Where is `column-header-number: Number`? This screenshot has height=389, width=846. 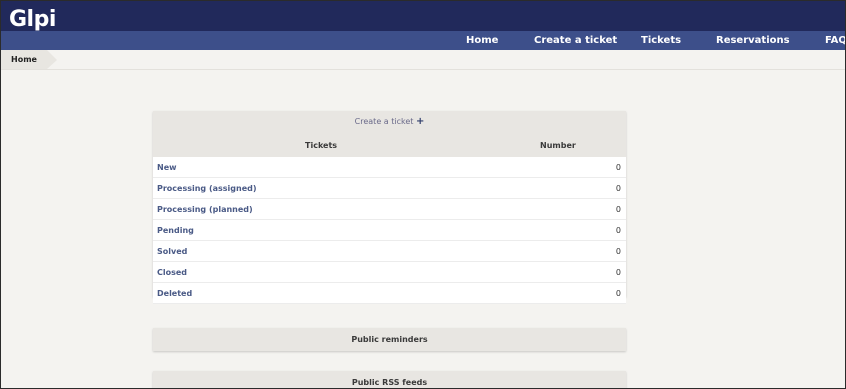
column-header-number: Number is located at coordinates (558, 145).